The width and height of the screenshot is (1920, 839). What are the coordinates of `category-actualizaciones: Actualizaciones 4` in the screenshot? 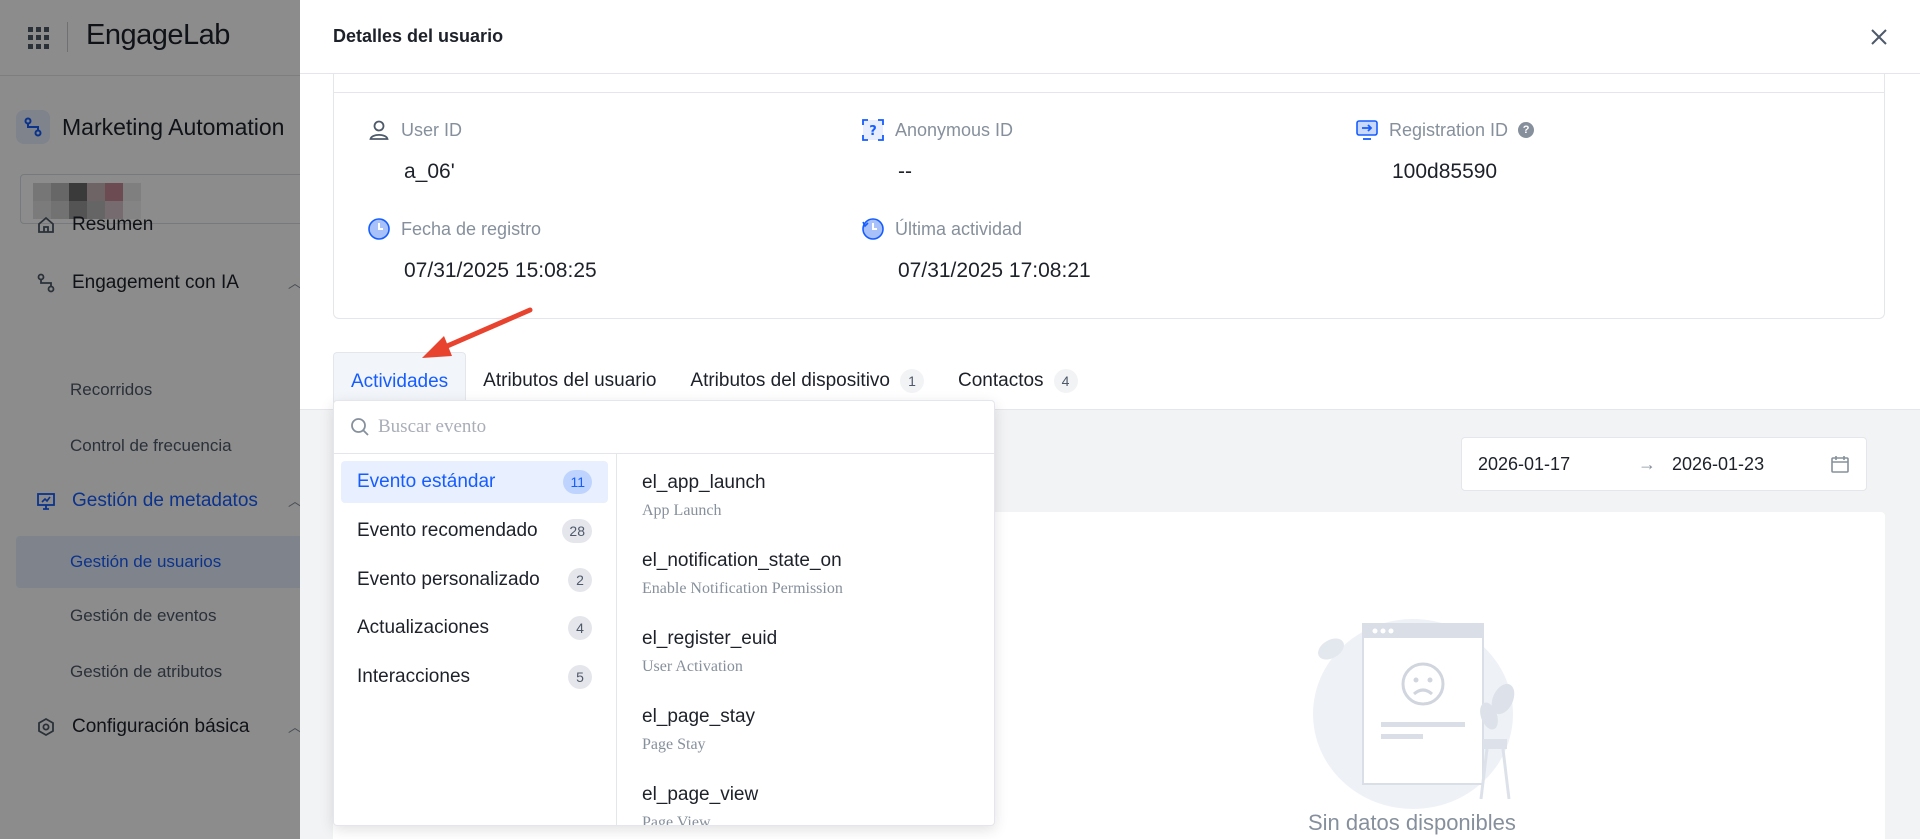 It's located at (474, 628).